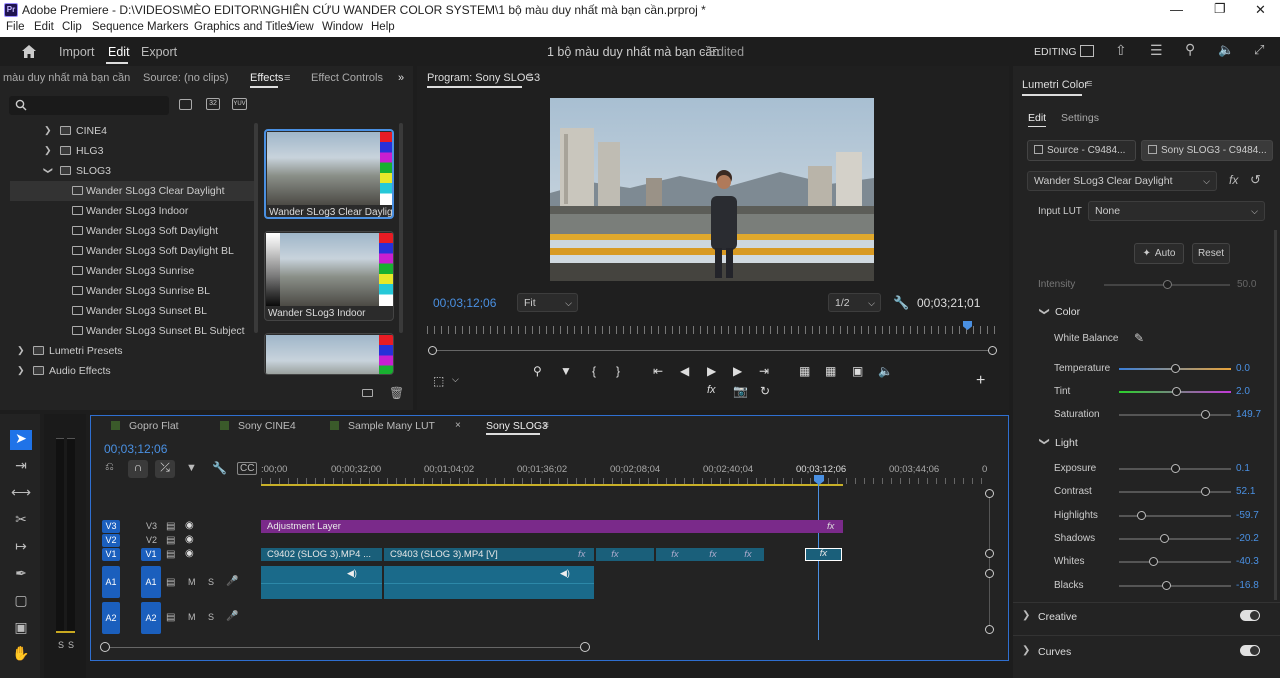 The image size is (1280, 678). What do you see at coordinates (232, 581) in the screenshot?
I see `a1-mic-icon: 🎤` at bounding box center [232, 581].